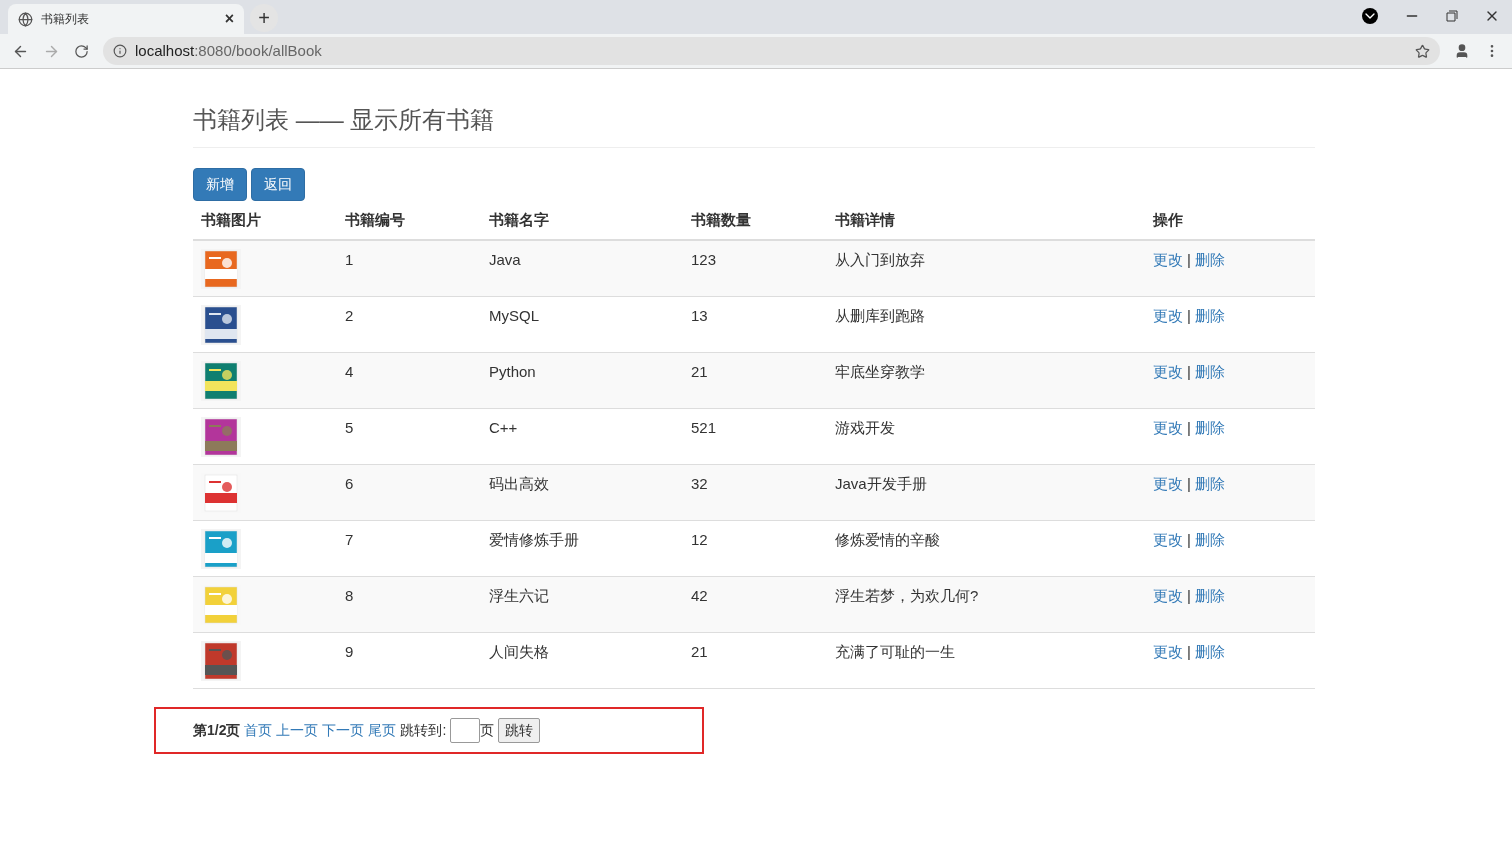 Image resolution: width=1512 pixels, height=851 pixels. I want to click on table-cell: 浮生六记, so click(519, 595).